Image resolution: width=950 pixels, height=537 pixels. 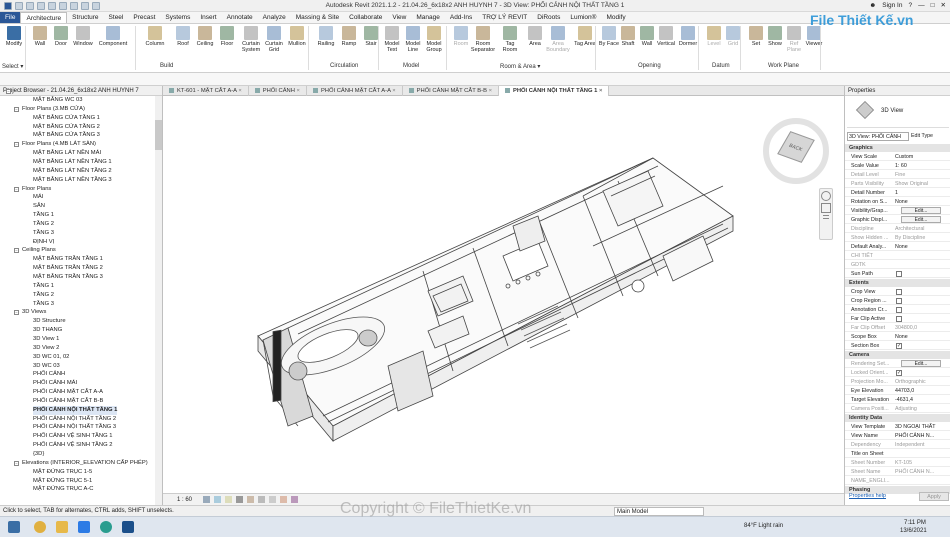 I want to click on ribbon-tab-1: Architecture, so click(x=44, y=17).